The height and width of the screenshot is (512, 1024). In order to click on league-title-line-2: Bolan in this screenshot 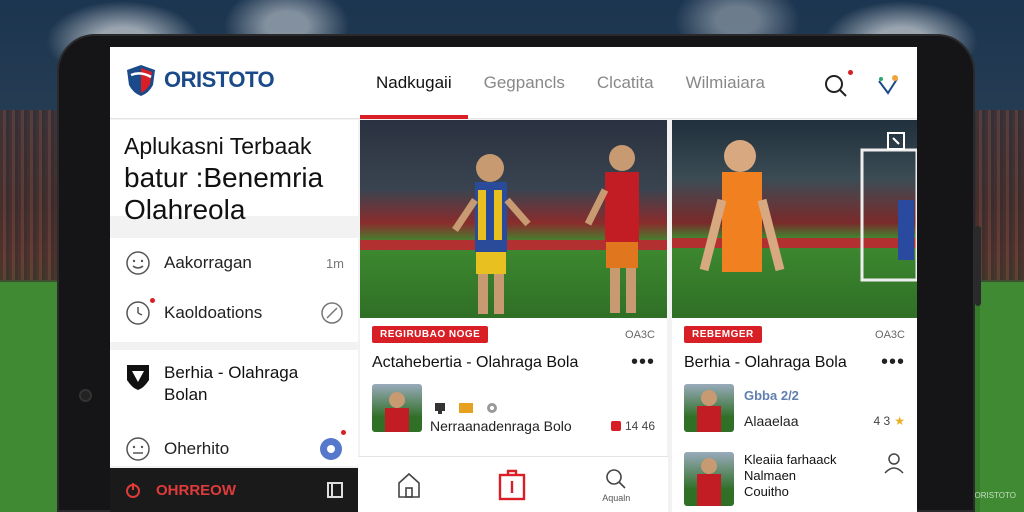, I will do `click(186, 394)`.